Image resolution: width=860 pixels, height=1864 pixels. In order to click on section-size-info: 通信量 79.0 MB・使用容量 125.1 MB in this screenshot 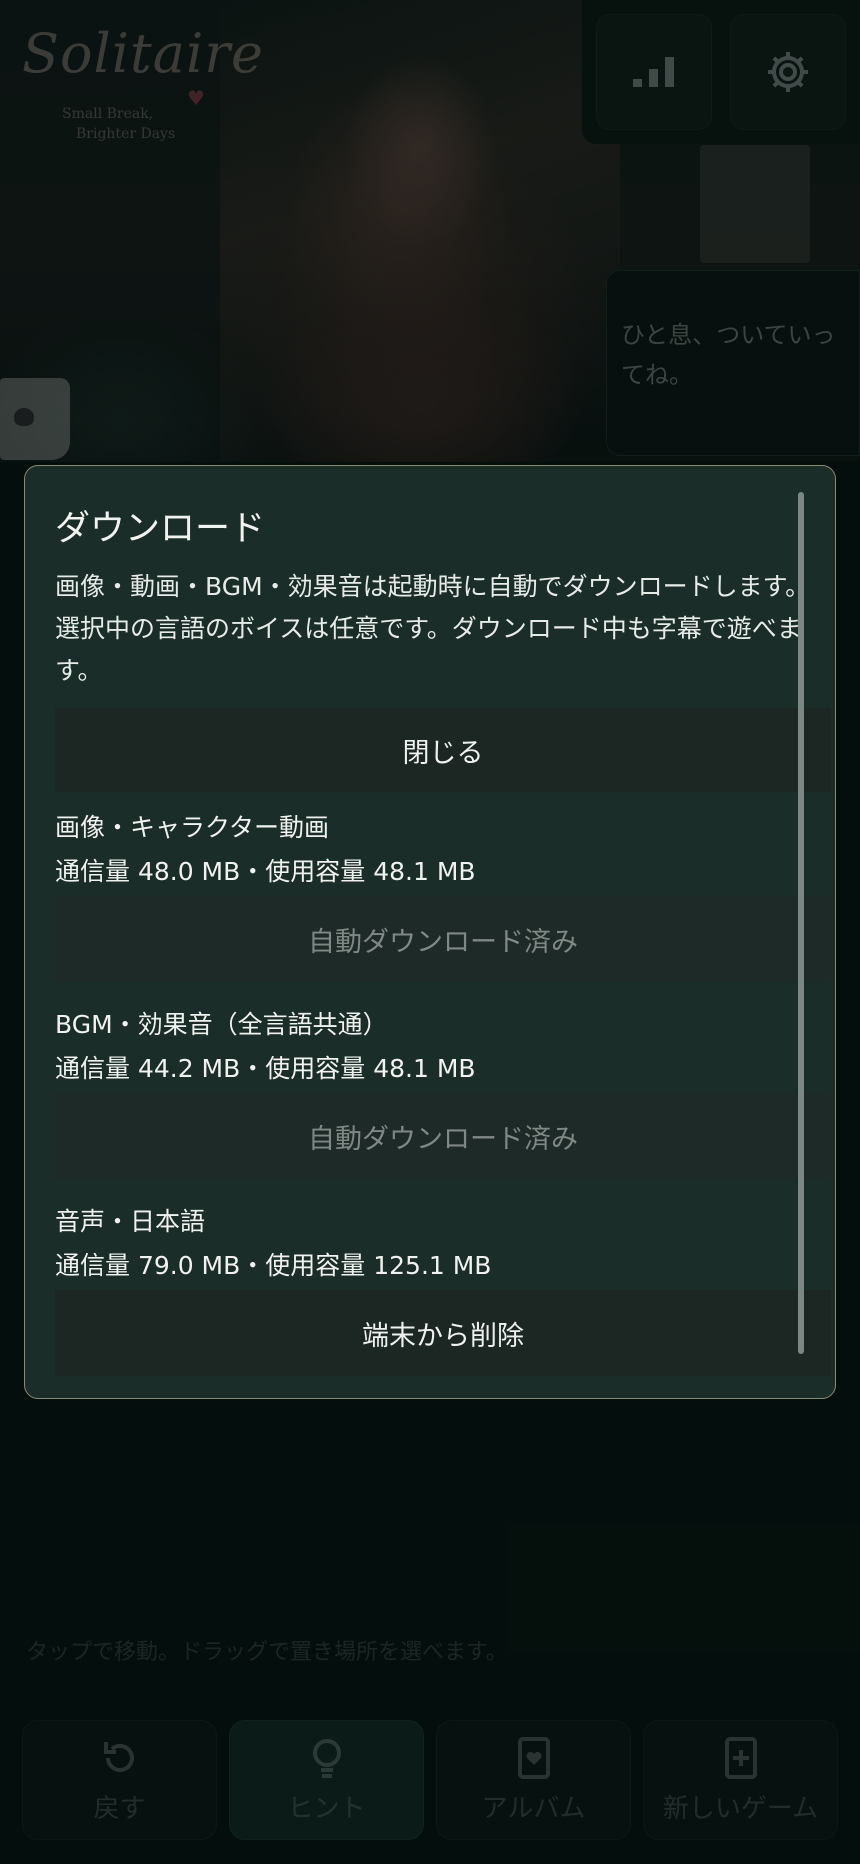, I will do `click(273, 1265)`.